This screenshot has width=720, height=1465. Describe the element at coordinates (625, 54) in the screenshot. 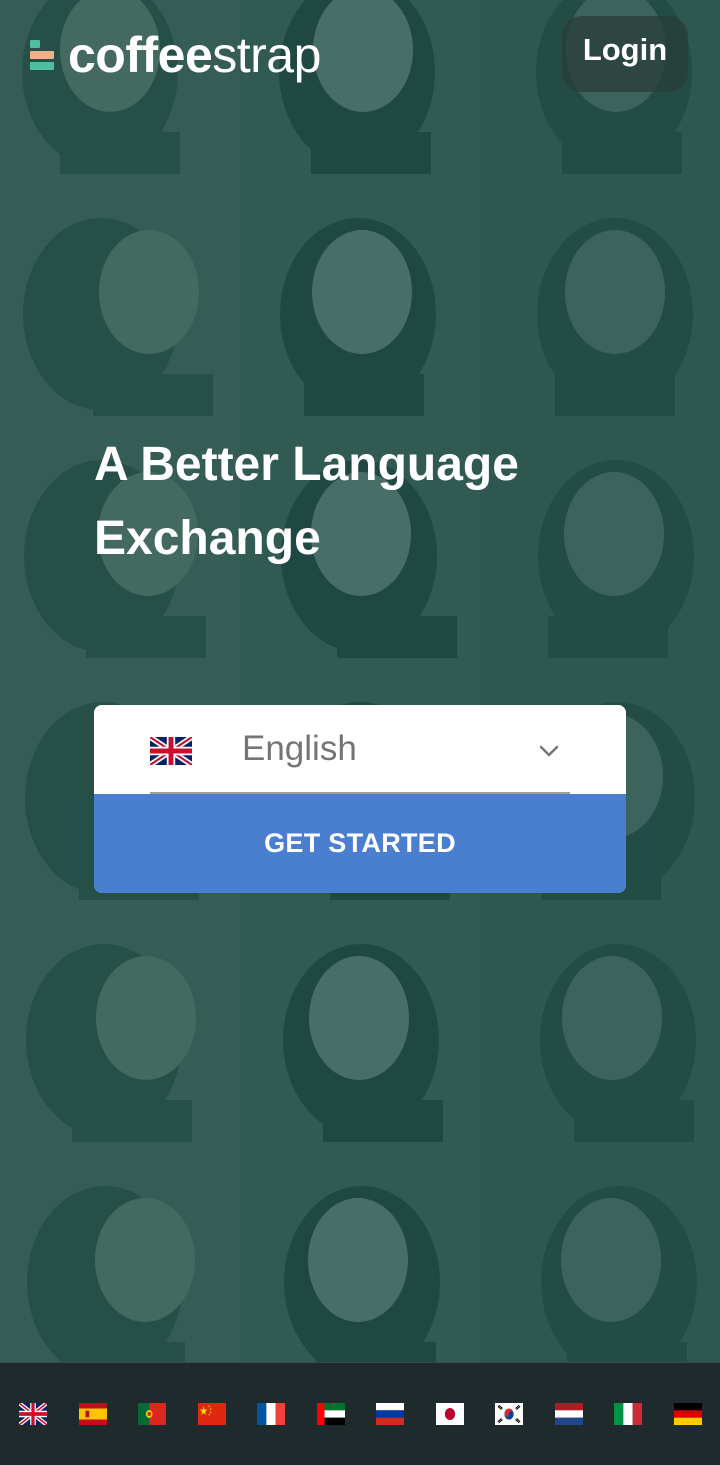

I see `login-button: Login` at that location.